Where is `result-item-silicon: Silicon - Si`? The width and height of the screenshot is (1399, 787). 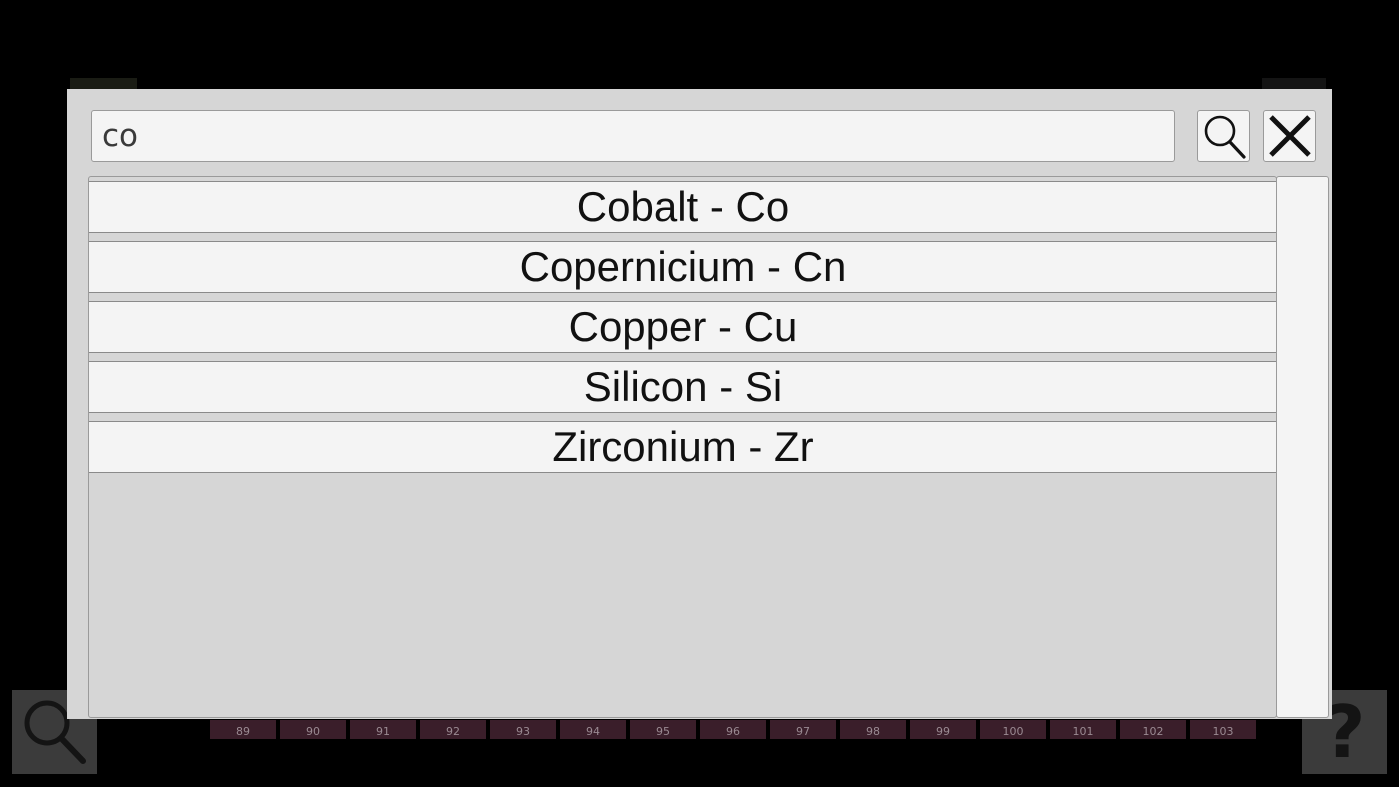
result-item-silicon: Silicon - Si is located at coordinates (682, 387).